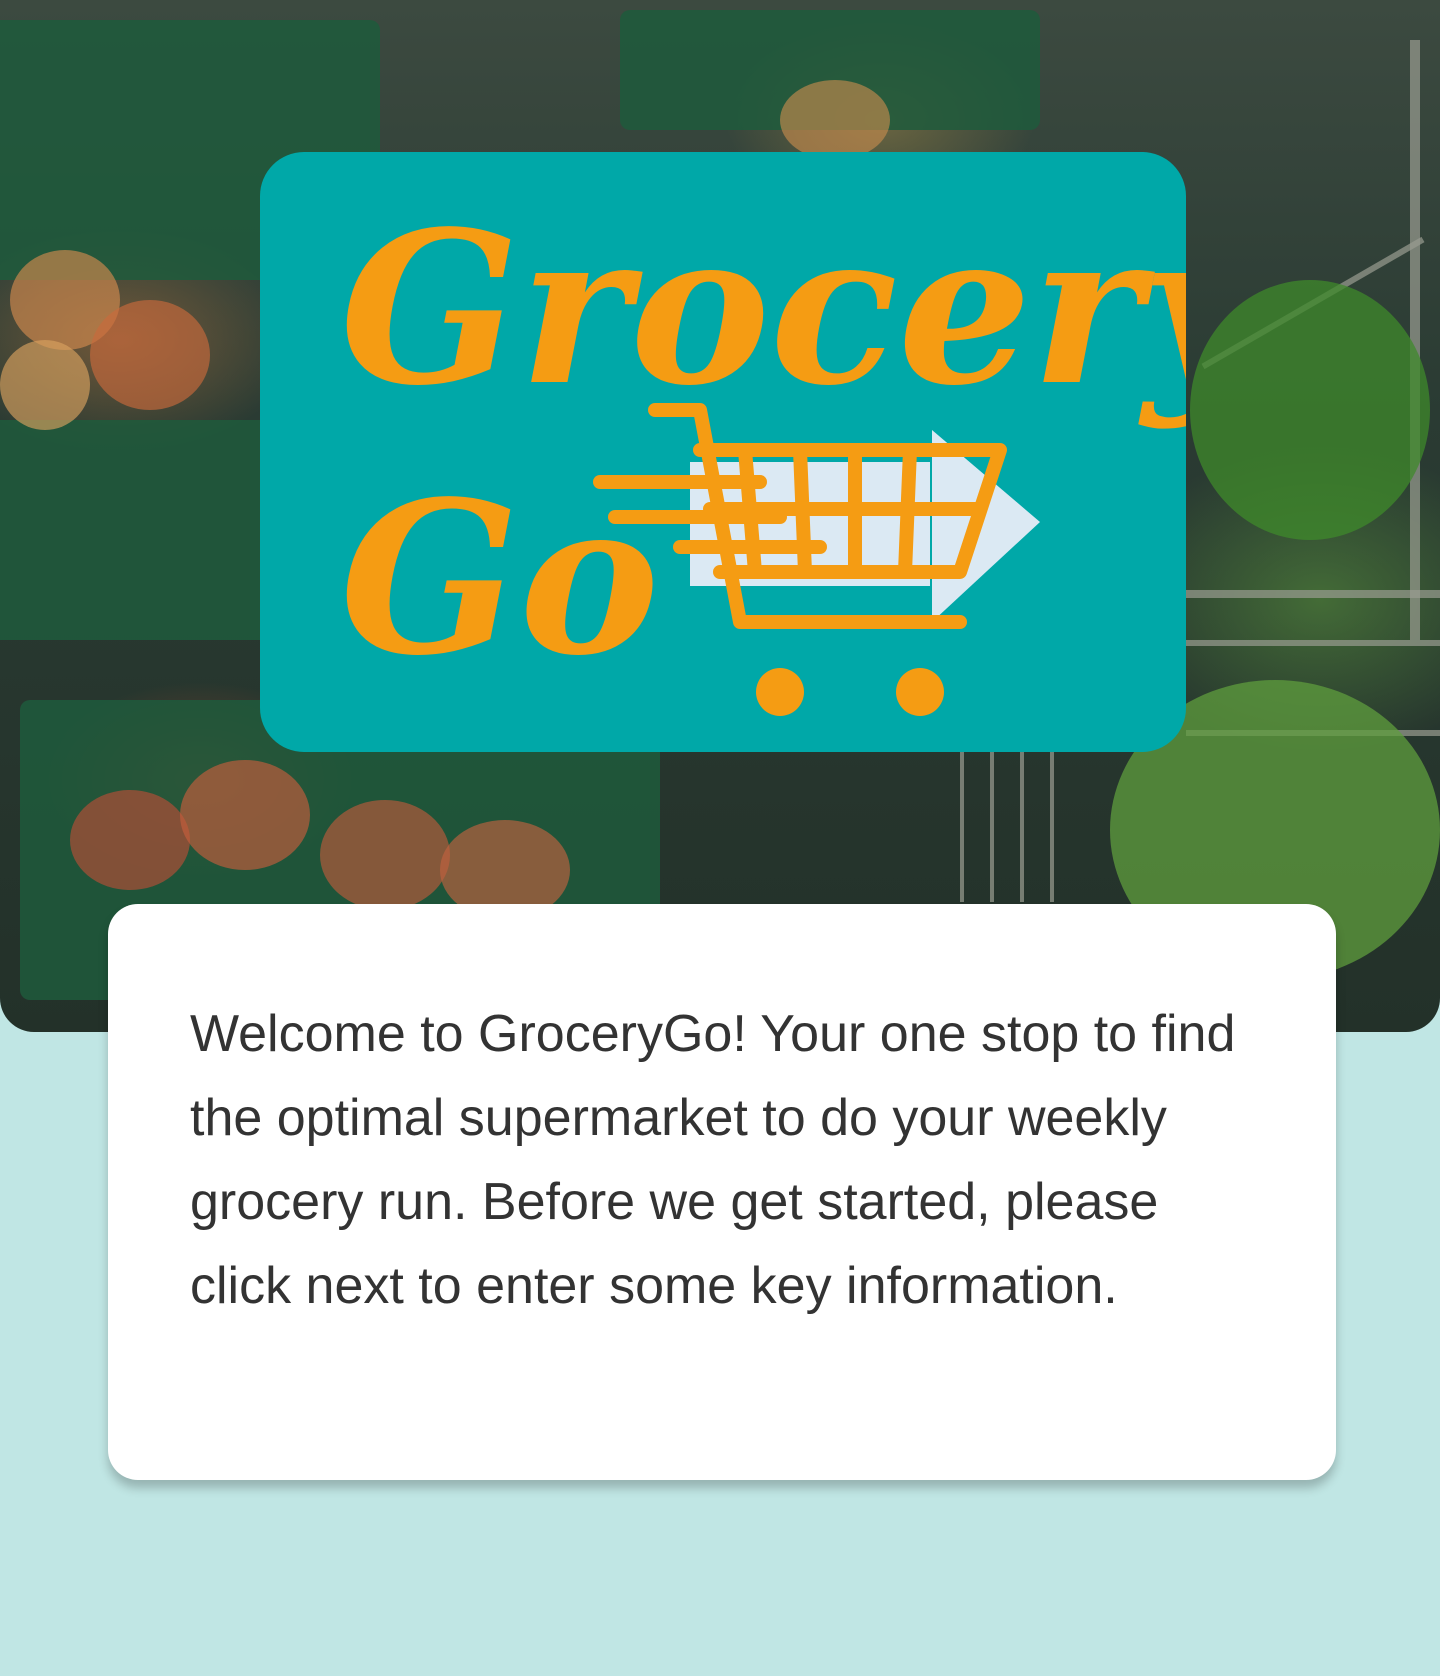 This screenshot has height=1676, width=1440. Describe the element at coordinates (1310, 410) in the screenshot. I see `parsley` at that location.